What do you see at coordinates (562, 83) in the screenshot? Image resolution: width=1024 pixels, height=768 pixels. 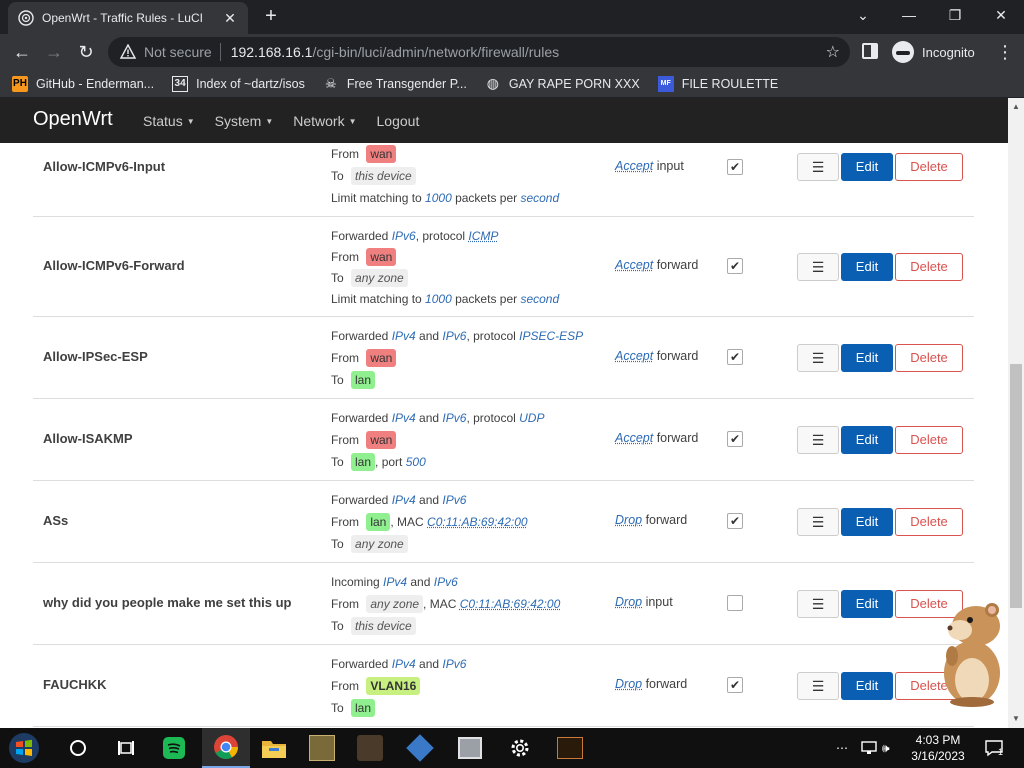 I see `bookmark-globe-site: ◍ GAY RAPE PORN XXX` at bounding box center [562, 83].